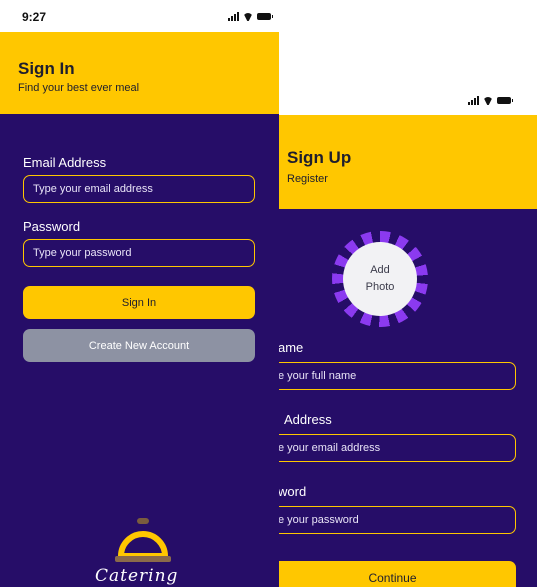 Image resolution: width=537 pixels, height=587 pixels. What do you see at coordinates (319, 157) in the screenshot?
I see `page-title: Sign Up` at bounding box center [319, 157].